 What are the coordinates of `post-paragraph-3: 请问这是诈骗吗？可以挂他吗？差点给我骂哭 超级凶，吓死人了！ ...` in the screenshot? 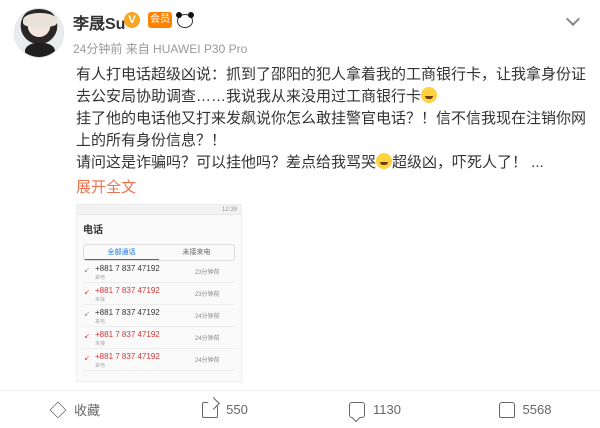 It's located at (331, 163).